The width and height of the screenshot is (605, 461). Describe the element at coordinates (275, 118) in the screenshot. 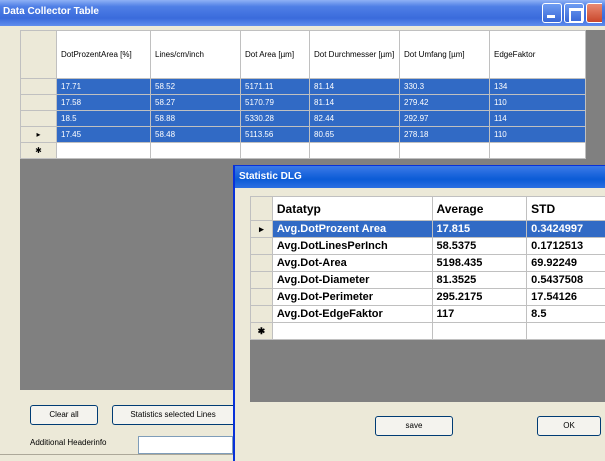

I see `table-cell: 5330.28` at that location.